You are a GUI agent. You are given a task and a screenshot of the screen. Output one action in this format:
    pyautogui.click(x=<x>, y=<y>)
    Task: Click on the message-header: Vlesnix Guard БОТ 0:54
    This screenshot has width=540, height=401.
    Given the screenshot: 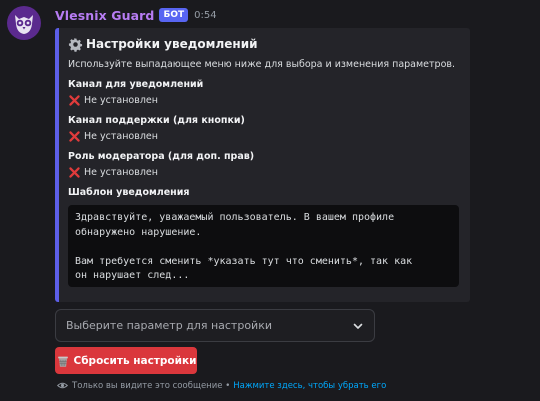 What is the action you would take?
    pyautogui.click(x=136, y=15)
    